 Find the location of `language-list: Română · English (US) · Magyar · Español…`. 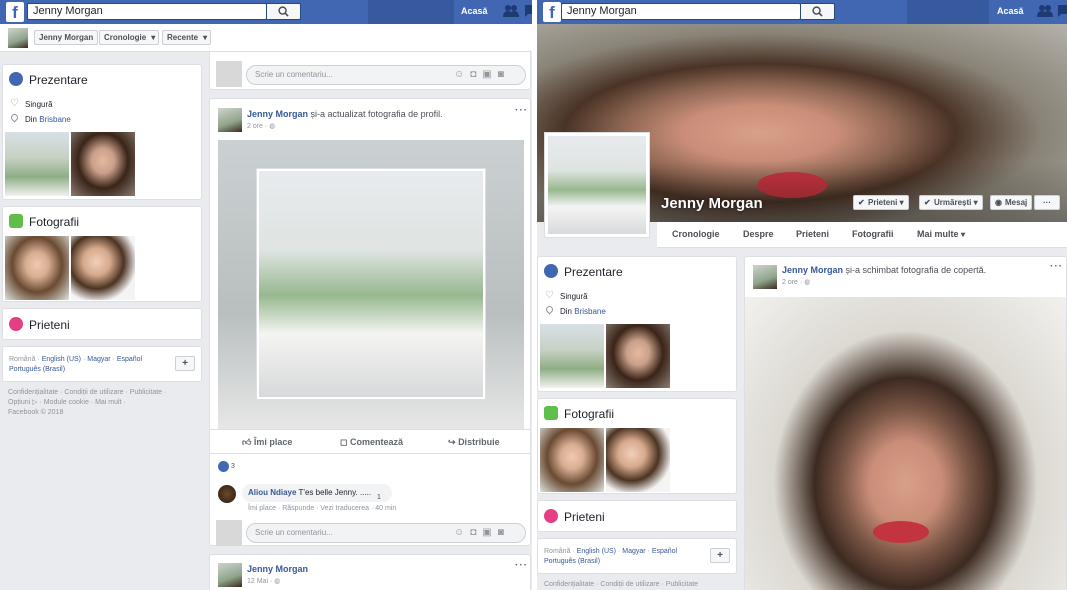

language-list: Română · English (US) · Magyar · Español… is located at coordinates (611, 556).